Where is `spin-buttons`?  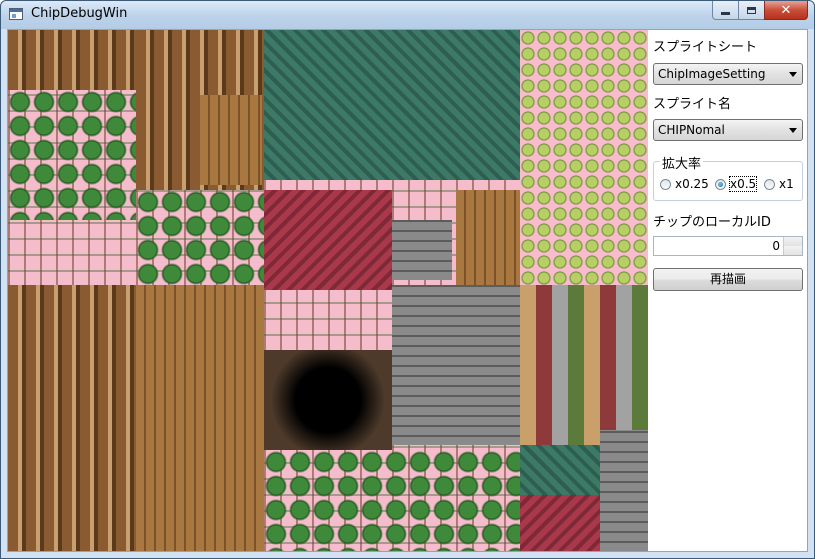
spin-buttons is located at coordinates (792, 246).